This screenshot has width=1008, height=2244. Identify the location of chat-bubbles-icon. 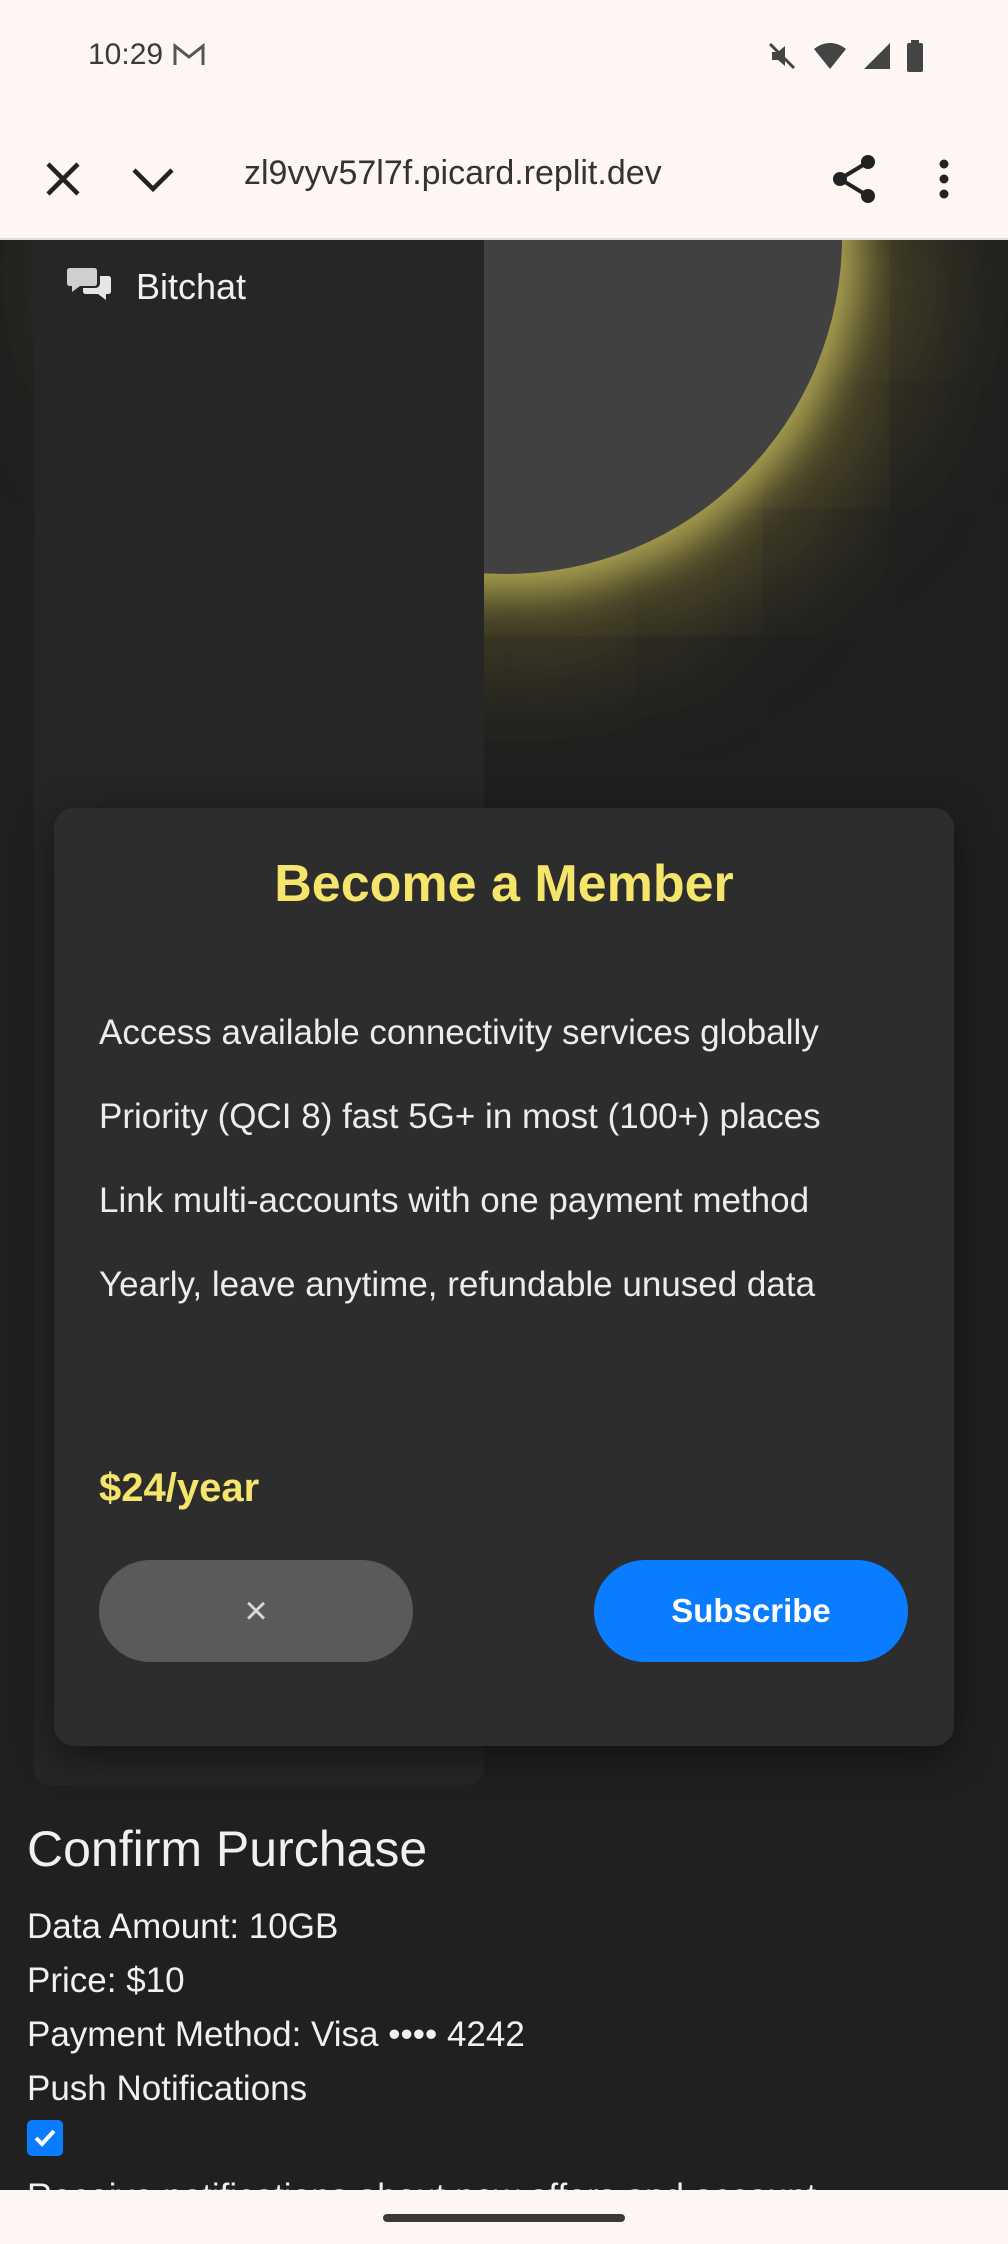
(90, 286).